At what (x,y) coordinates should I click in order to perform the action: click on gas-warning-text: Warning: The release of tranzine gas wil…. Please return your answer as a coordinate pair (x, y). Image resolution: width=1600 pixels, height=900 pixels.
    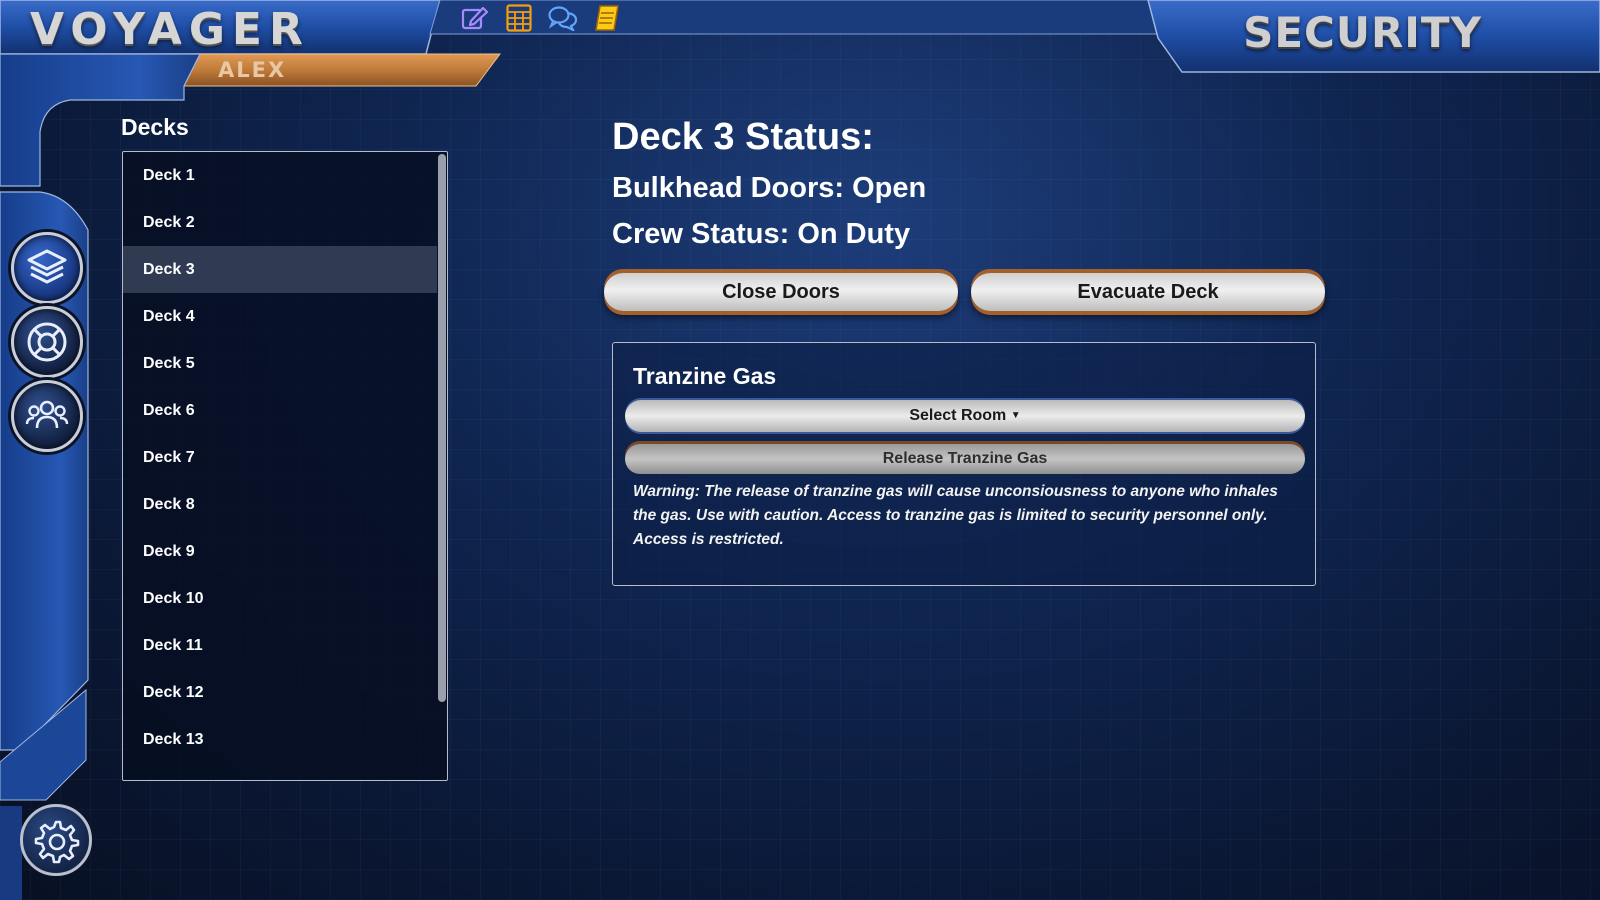
    Looking at the image, I should click on (955, 515).